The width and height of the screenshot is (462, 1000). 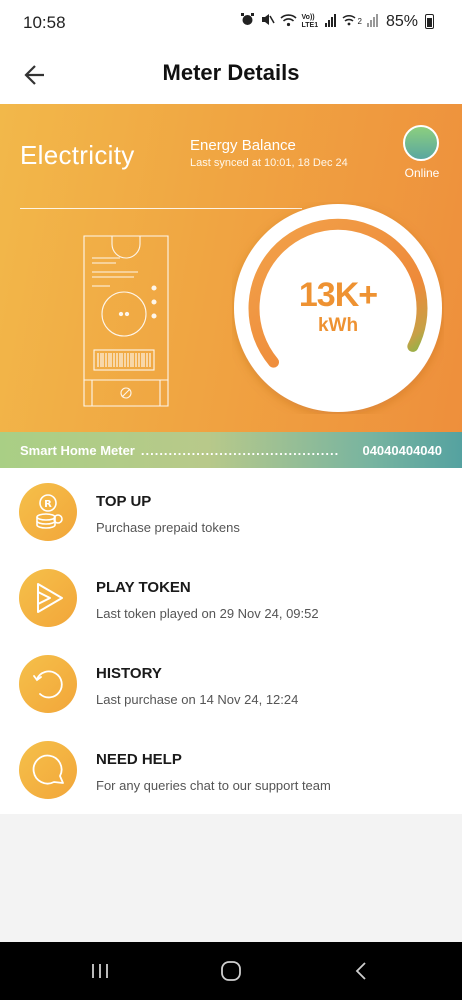 I want to click on status-icons: Vo)) LTE1 2 85%, so click(x=337, y=21).